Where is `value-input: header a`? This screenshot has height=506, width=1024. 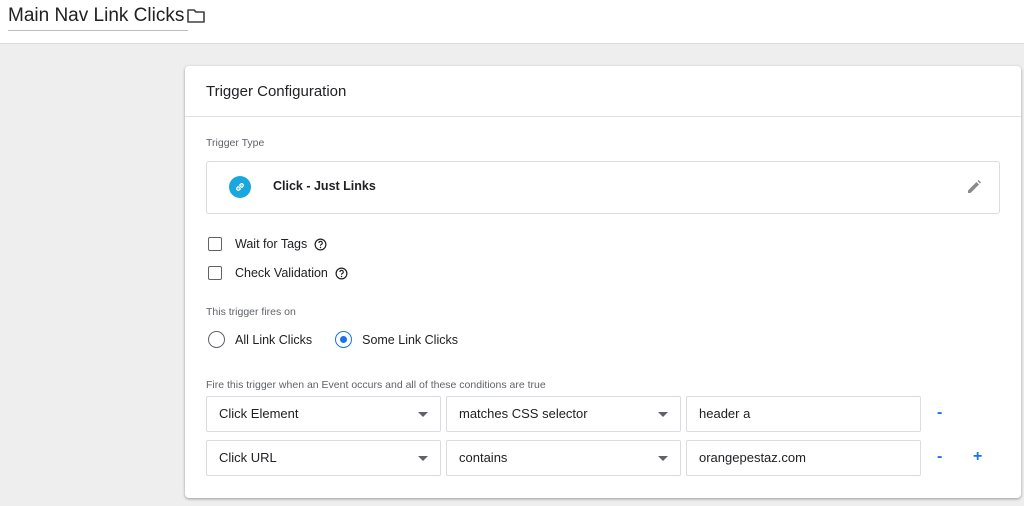
value-input: header a is located at coordinates (803, 414).